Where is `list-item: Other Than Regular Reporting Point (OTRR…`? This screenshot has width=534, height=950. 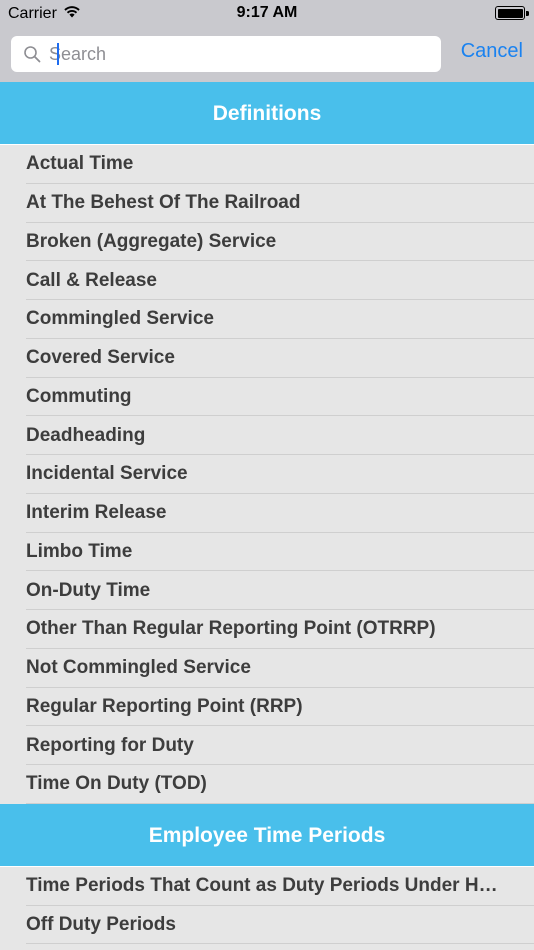
list-item: Other Than Regular Reporting Point (OTRR… is located at coordinates (267, 629).